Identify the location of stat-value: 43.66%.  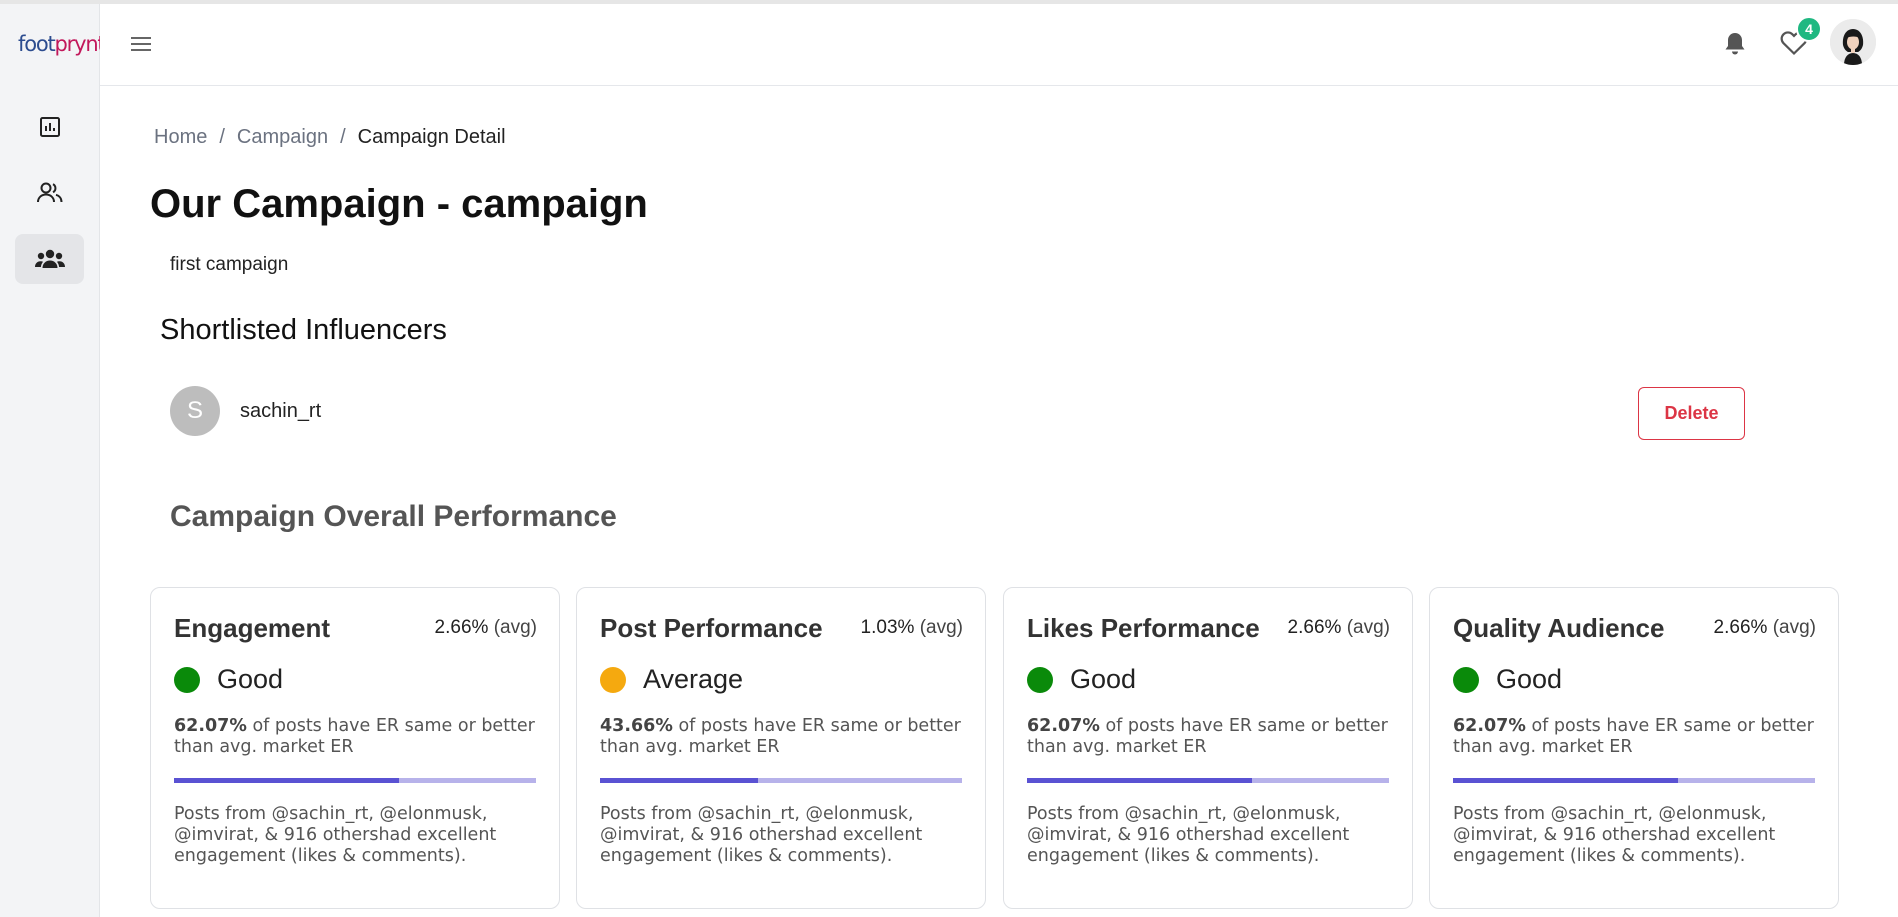
(636, 726).